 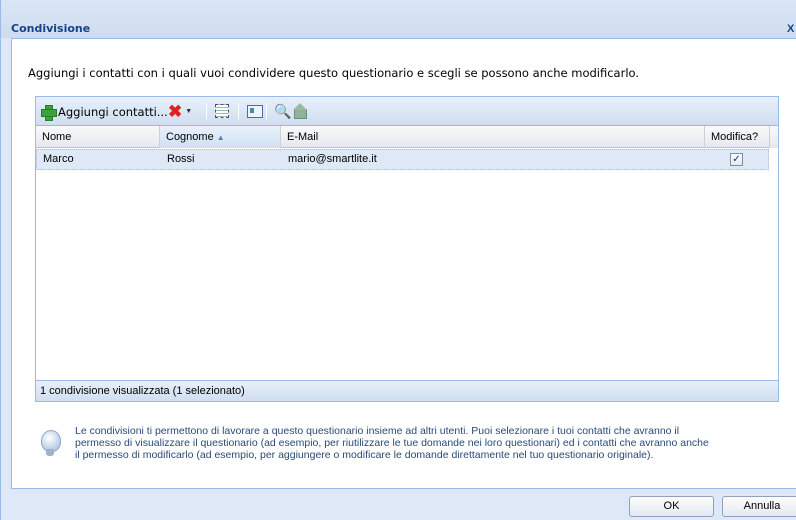 I want to click on share-house-icon, so click(x=300, y=111).